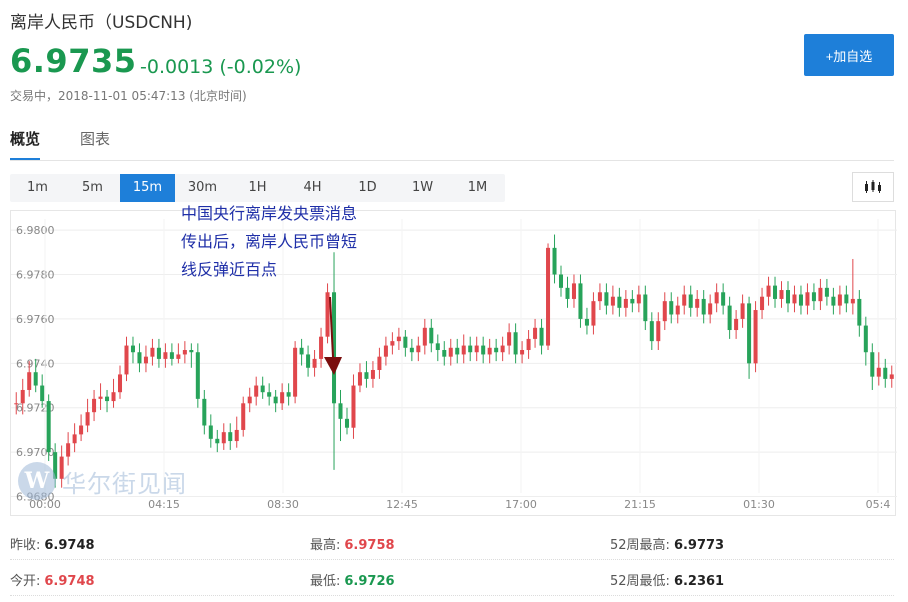 The height and width of the screenshot is (602, 908). I want to click on interval-15m: 15m, so click(147, 188).